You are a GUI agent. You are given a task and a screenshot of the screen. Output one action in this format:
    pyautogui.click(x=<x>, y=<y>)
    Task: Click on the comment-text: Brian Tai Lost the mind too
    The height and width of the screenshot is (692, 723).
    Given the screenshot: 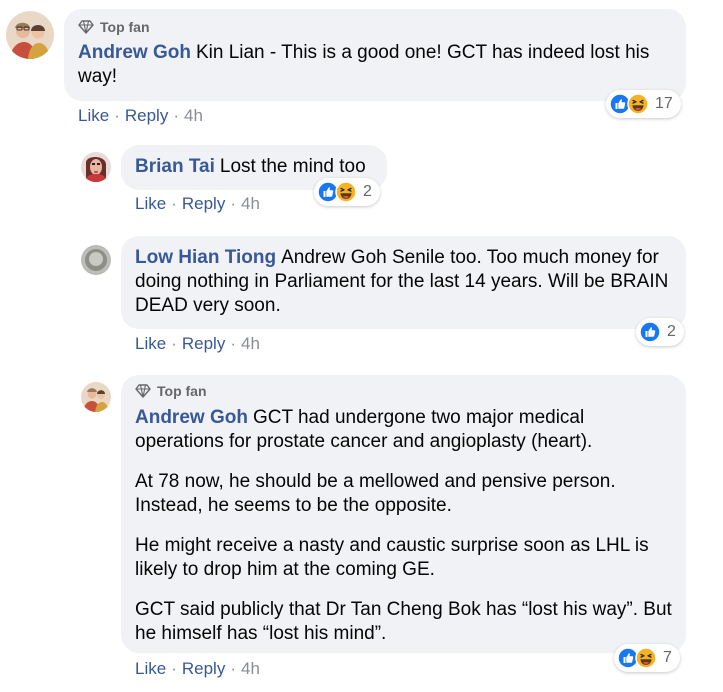 What is the action you would take?
    pyautogui.click(x=254, y=167)
    